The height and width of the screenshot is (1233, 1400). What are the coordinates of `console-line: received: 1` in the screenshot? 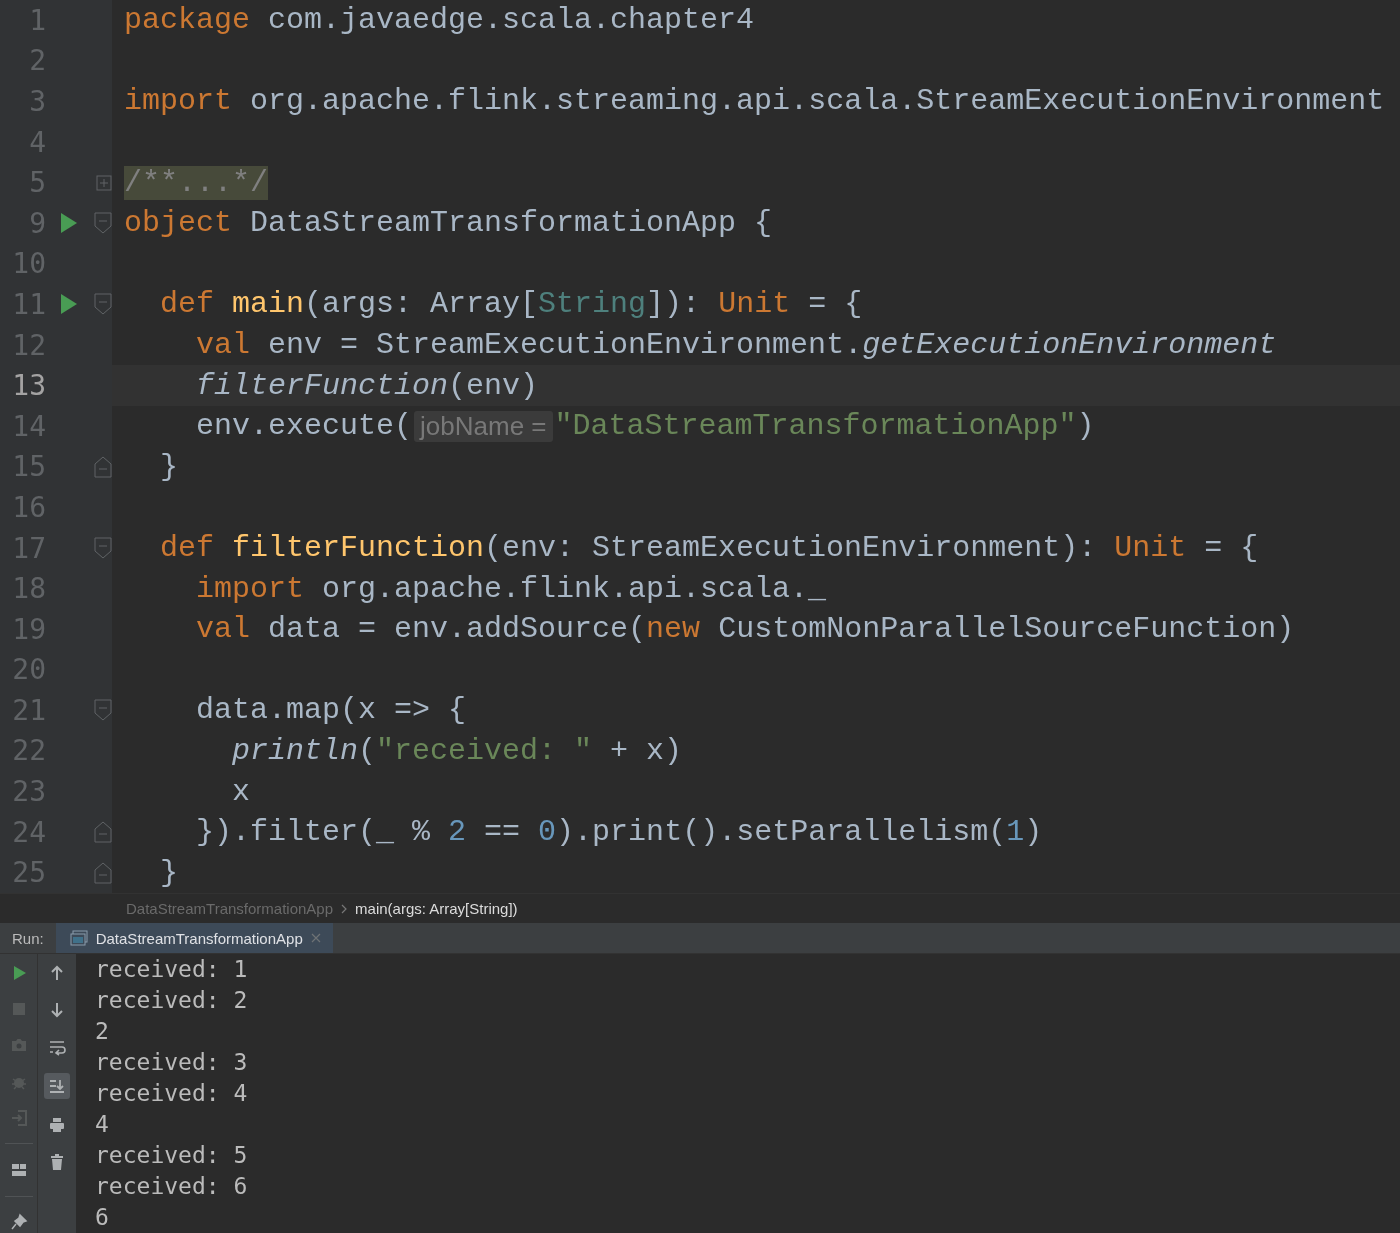 It's located at (171, 969).